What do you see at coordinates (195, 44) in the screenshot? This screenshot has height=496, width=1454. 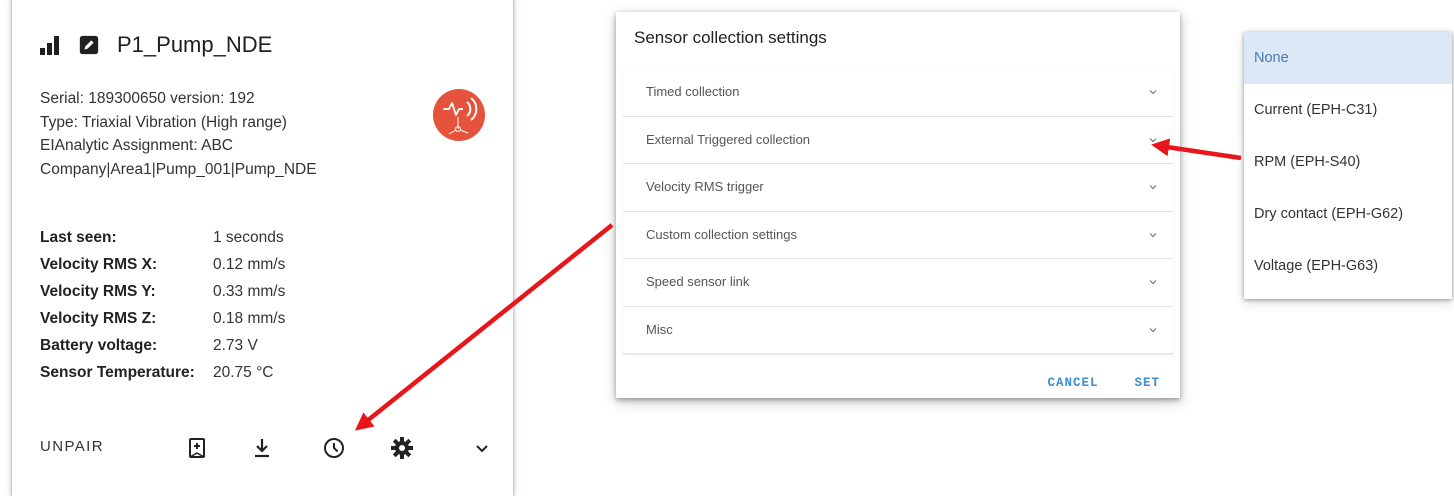 I see `sensor-name: P1_Pump_NDE` at bounding box center [195, 44].